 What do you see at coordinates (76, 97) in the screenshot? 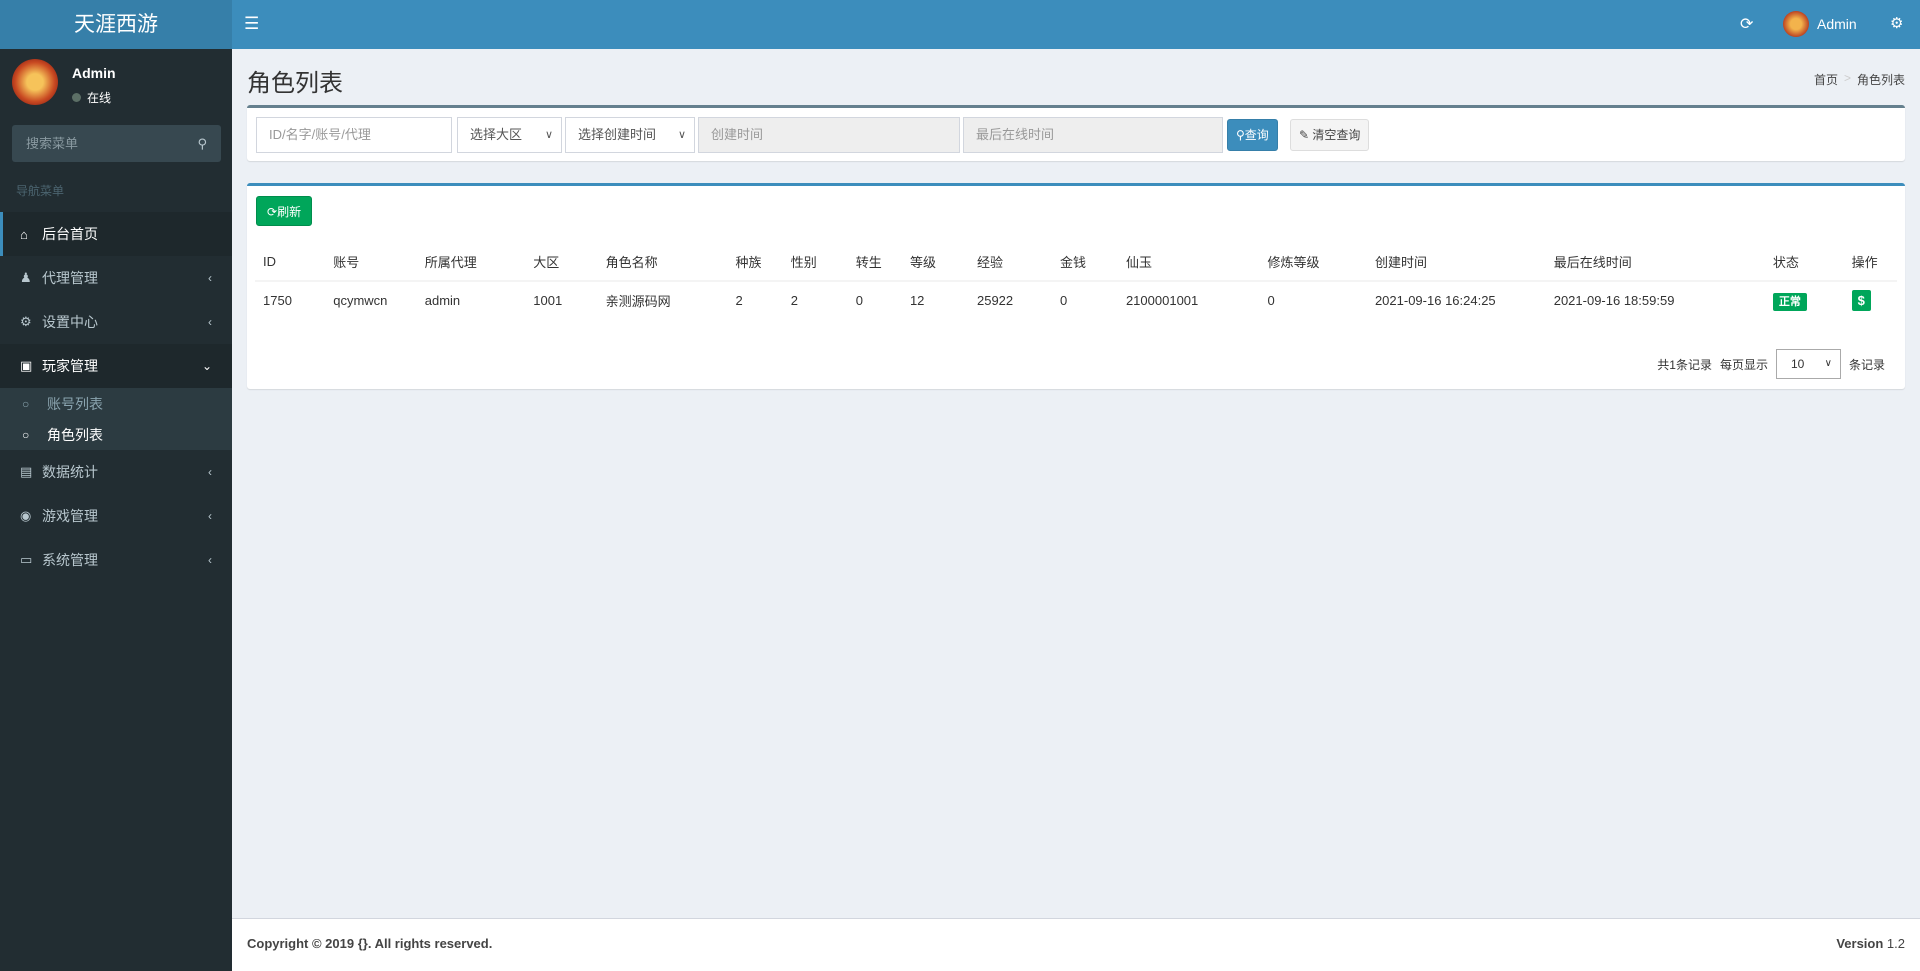
I see `status-dot-icon` at bounding box center [76, 97].